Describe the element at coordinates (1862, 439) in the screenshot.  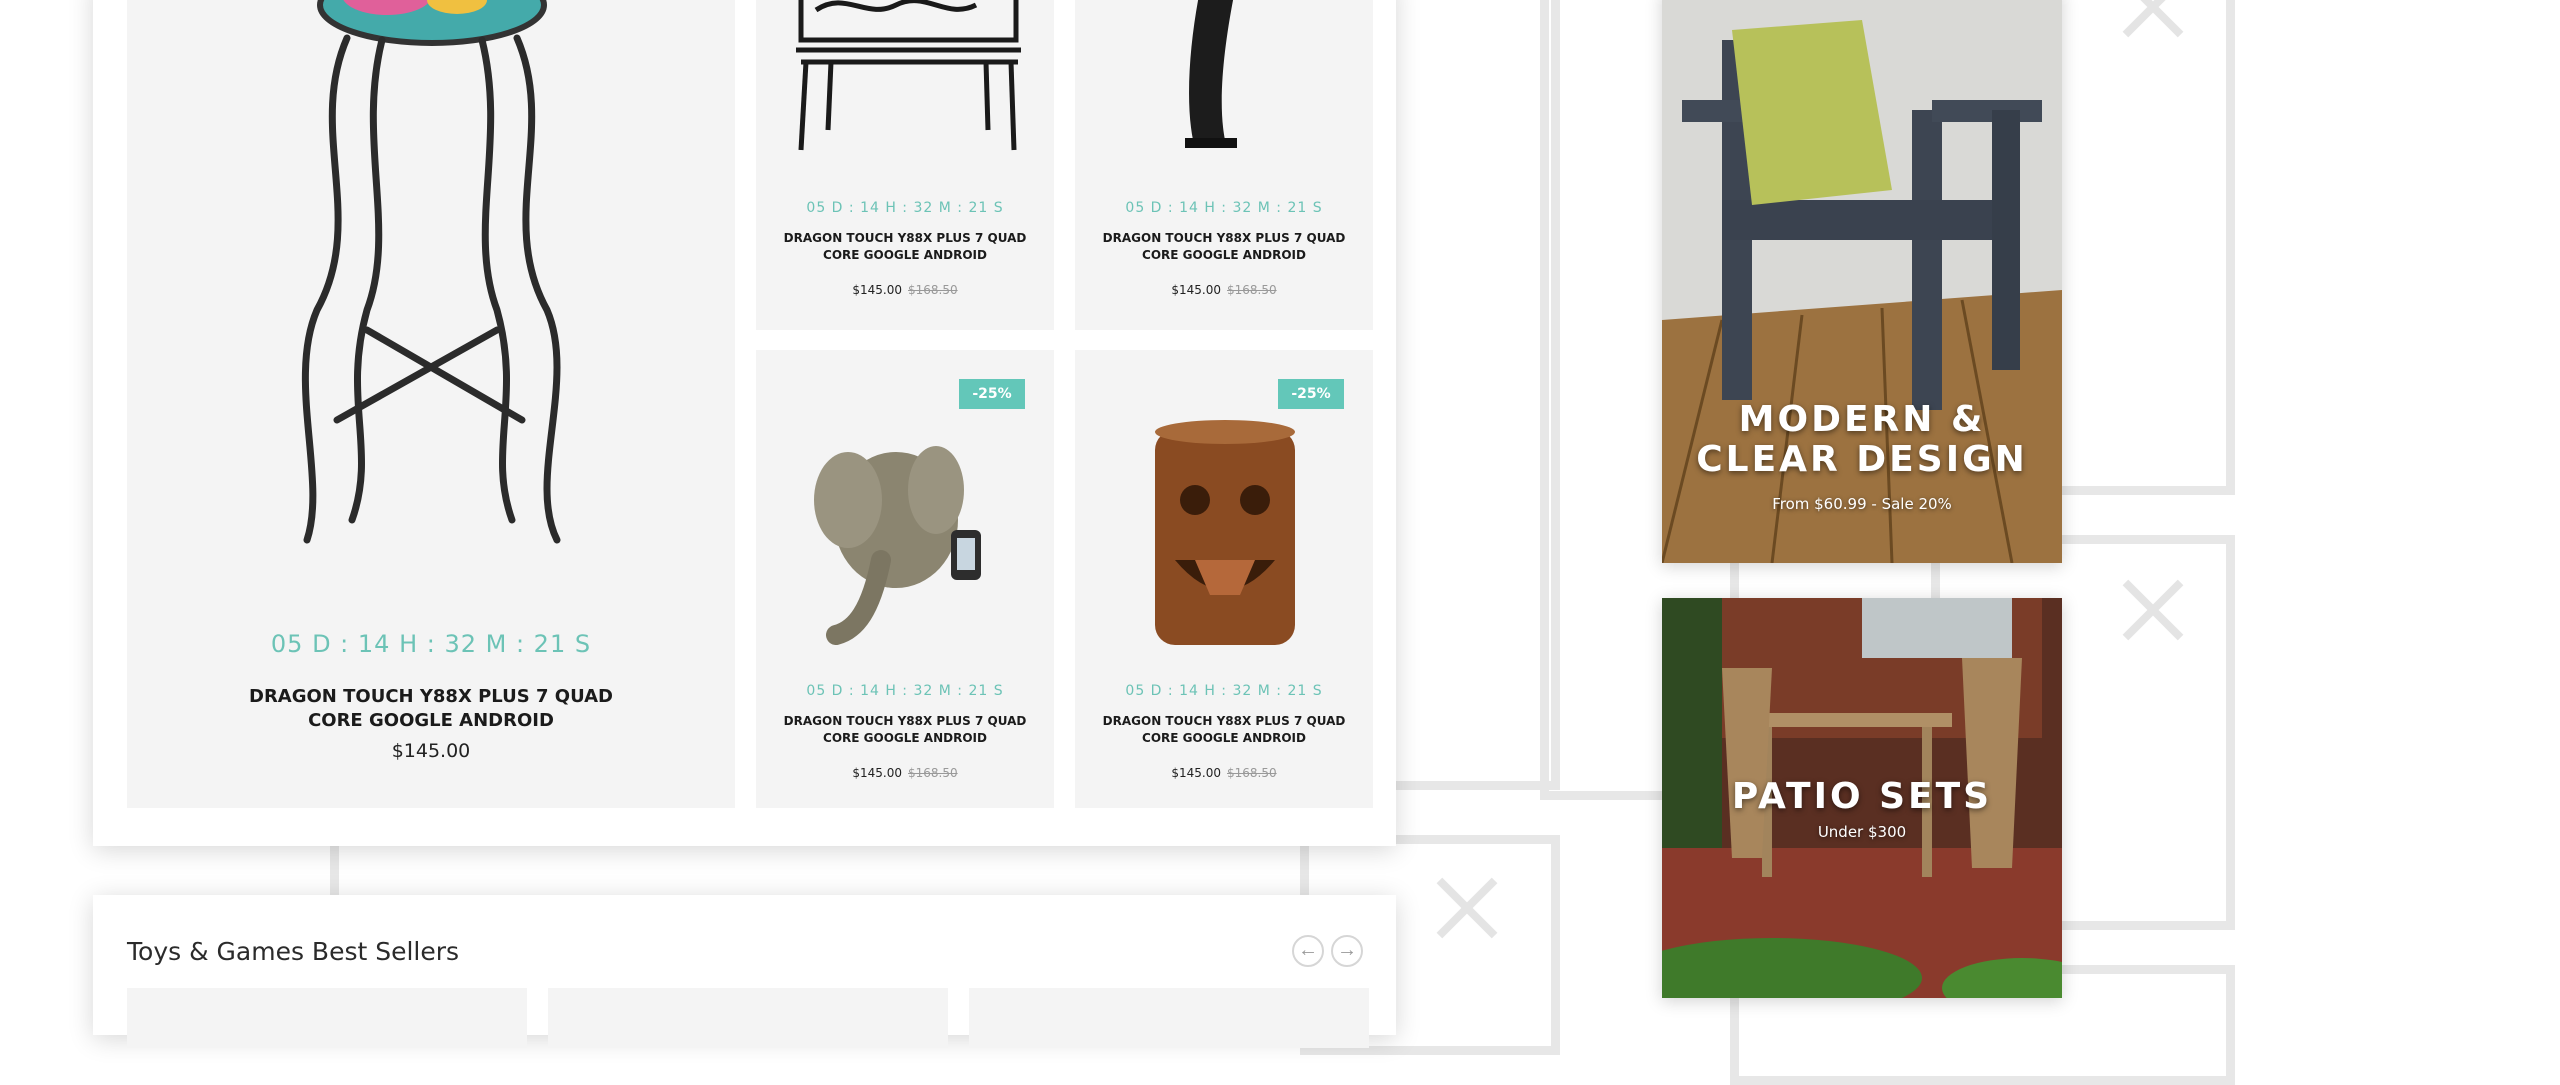
I see `promo-title: MODERN & CLEAR DESIGN` at that location.